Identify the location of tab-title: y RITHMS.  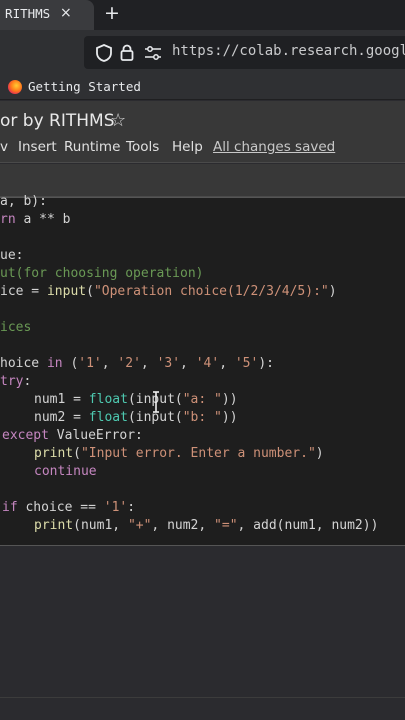
(25, 13).